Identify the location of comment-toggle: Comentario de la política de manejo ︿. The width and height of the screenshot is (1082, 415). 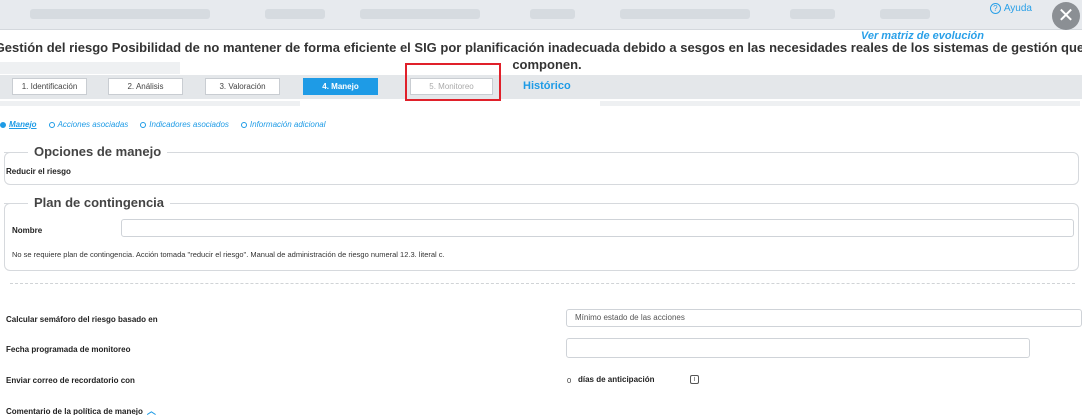
(81, 409).